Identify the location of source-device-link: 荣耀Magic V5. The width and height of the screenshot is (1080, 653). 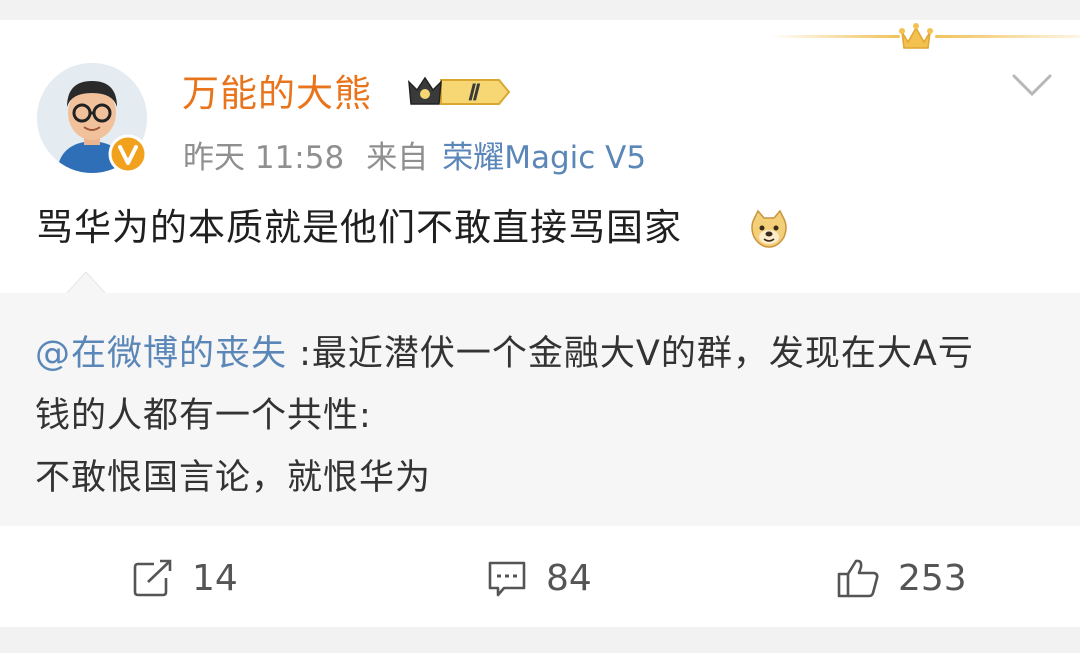
(544, 158).